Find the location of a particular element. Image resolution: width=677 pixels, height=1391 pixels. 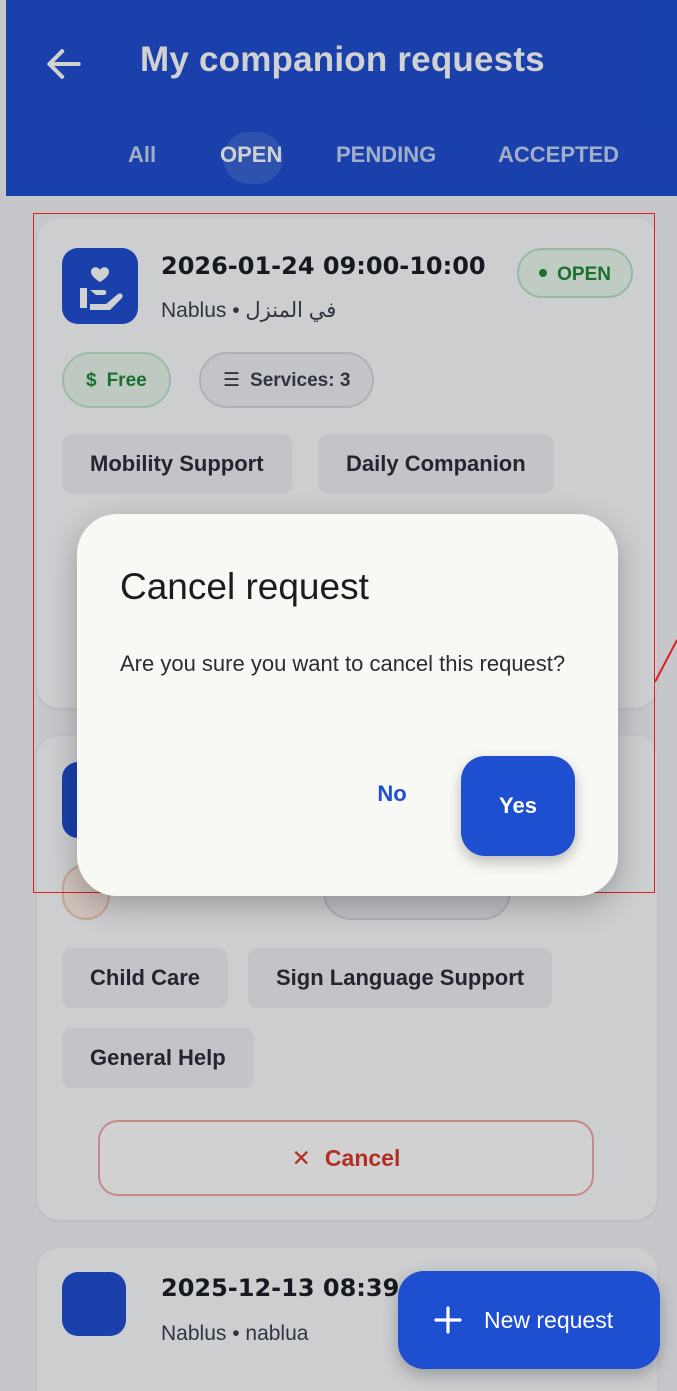

yes-button: Yes is located at coordinates (518, 806).